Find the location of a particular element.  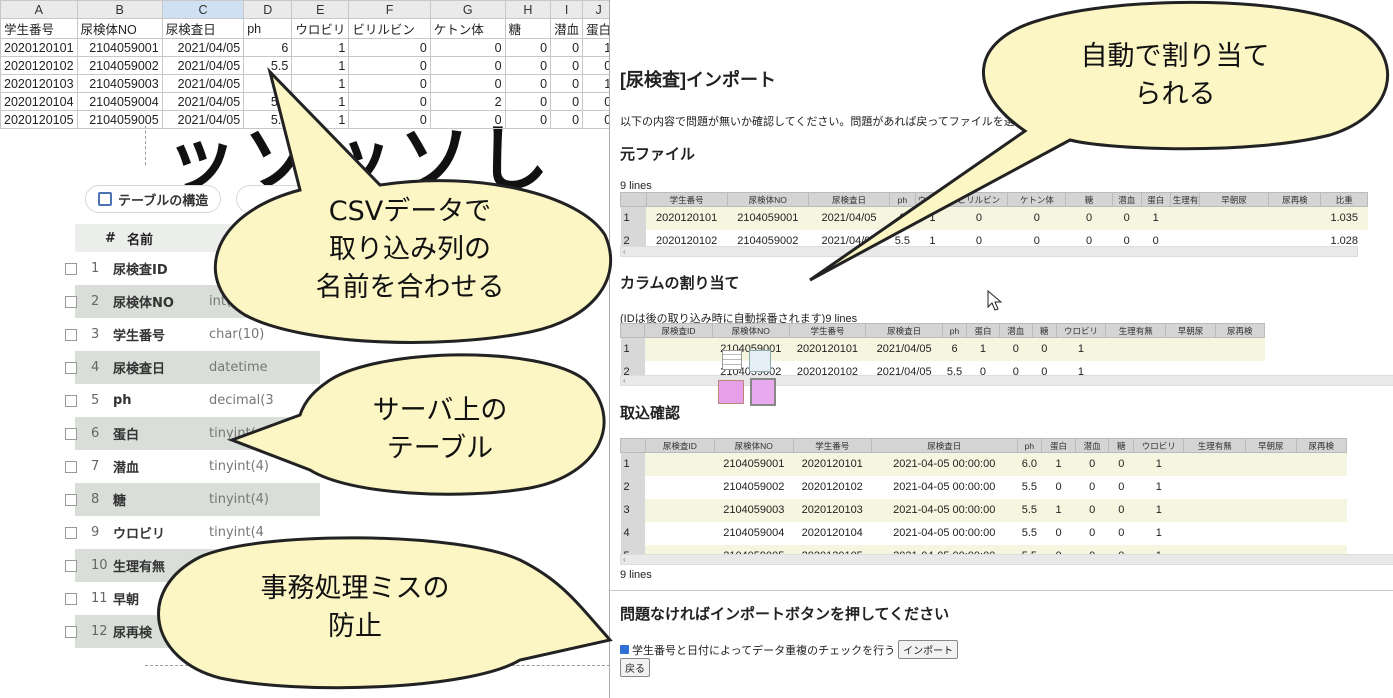

callout-line: 自動で割り当て is located at coordinates (1175, 56).